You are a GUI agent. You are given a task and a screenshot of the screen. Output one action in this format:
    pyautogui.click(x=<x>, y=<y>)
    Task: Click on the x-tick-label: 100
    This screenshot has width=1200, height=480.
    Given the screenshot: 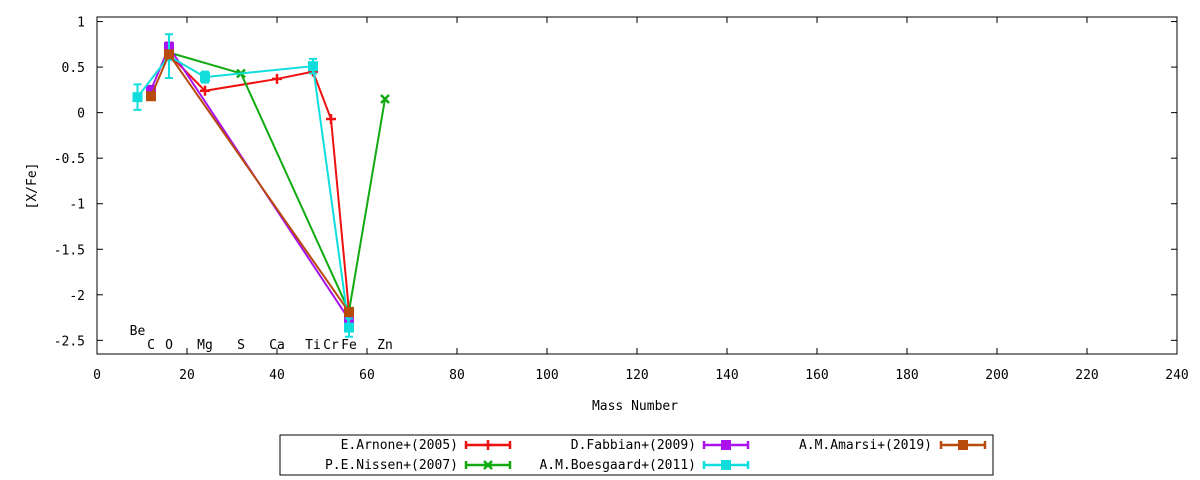 What is the action you would take?
    pyautogui.click(x=546, y=375)
    